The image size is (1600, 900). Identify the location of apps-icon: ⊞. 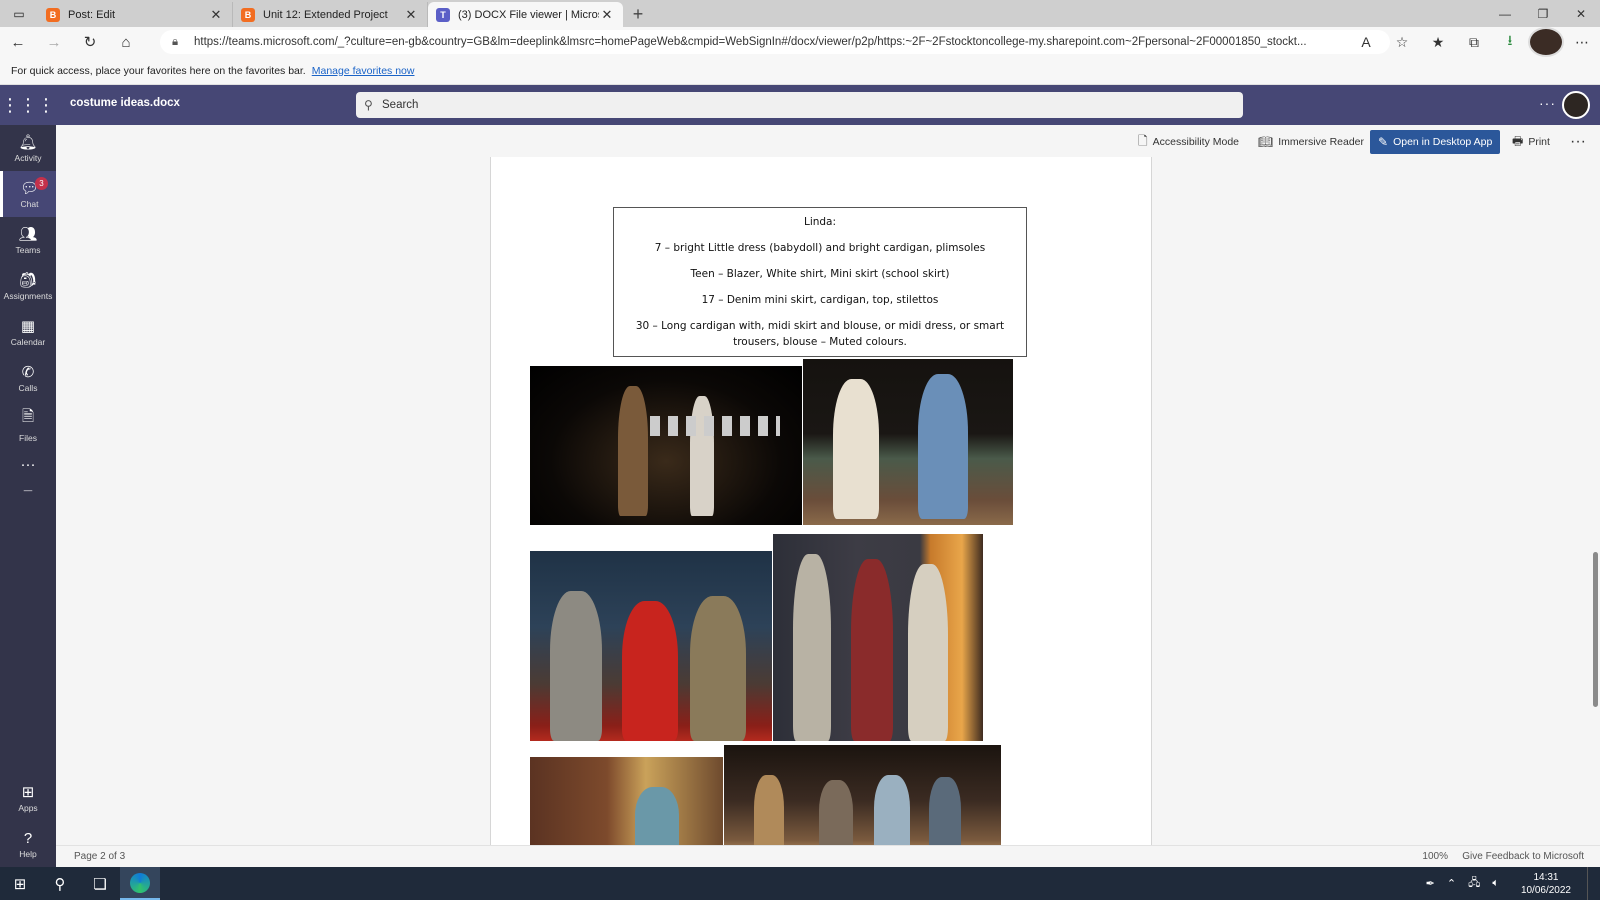
(28, 792).